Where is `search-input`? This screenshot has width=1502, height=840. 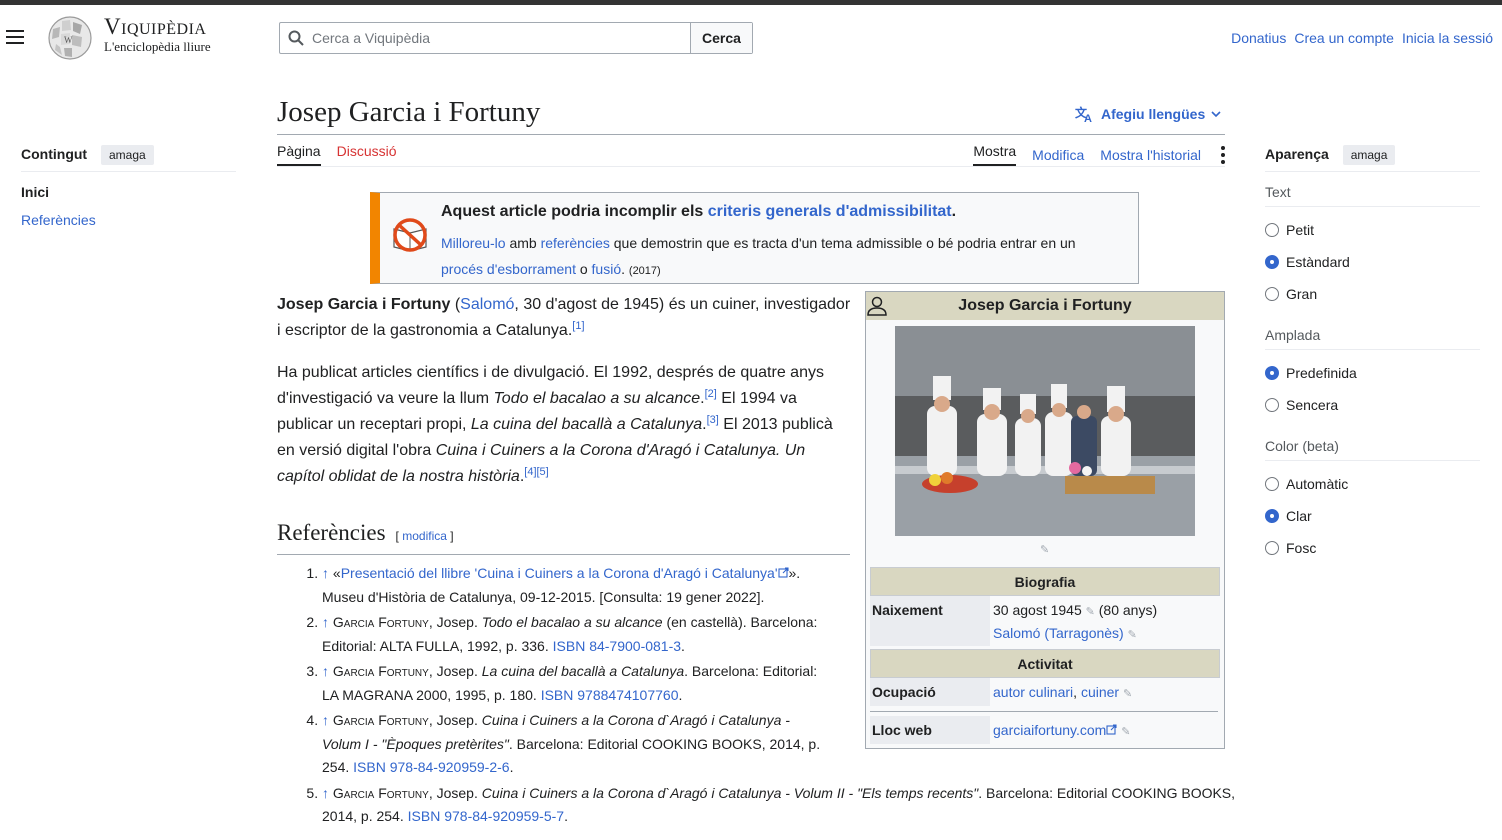 search-input is located at coordinates (492, 38).